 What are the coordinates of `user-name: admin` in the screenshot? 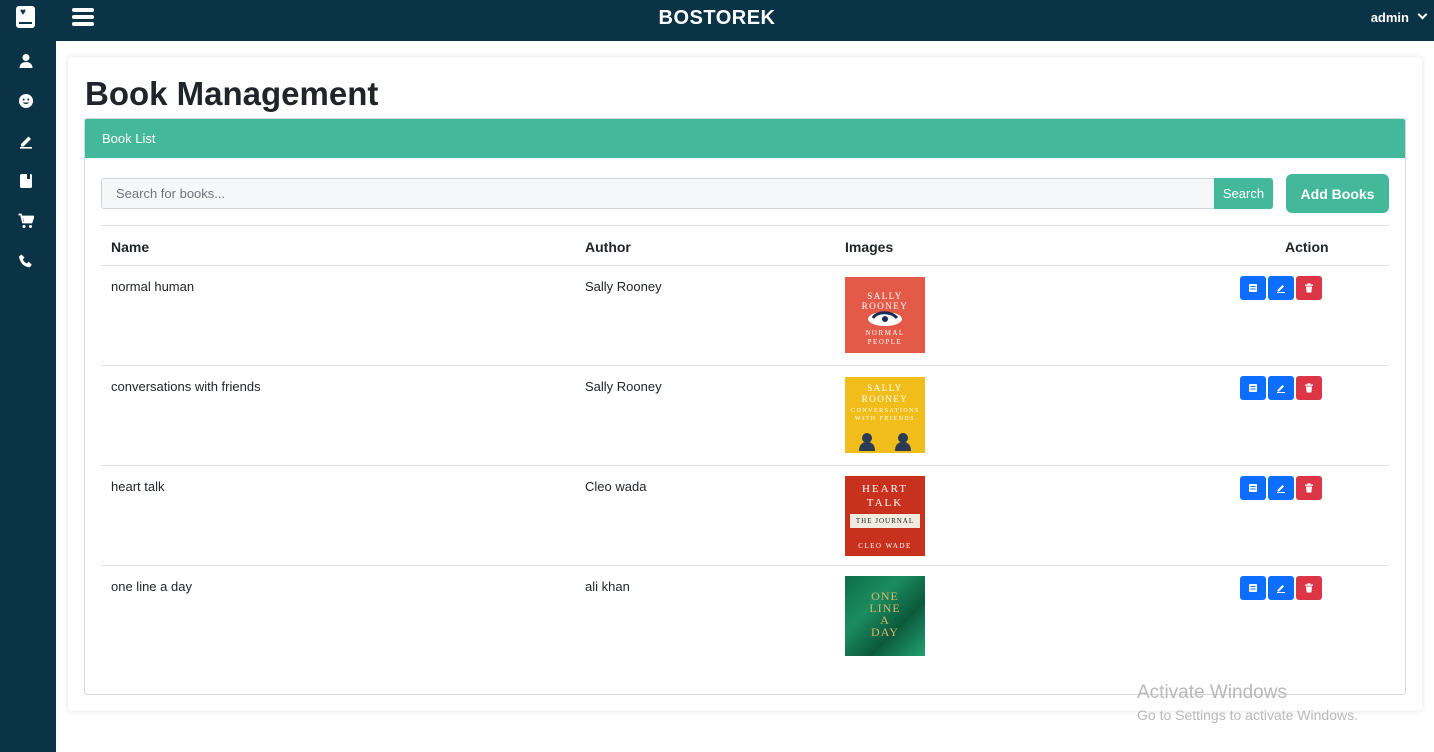 It's located at (1389, 17).